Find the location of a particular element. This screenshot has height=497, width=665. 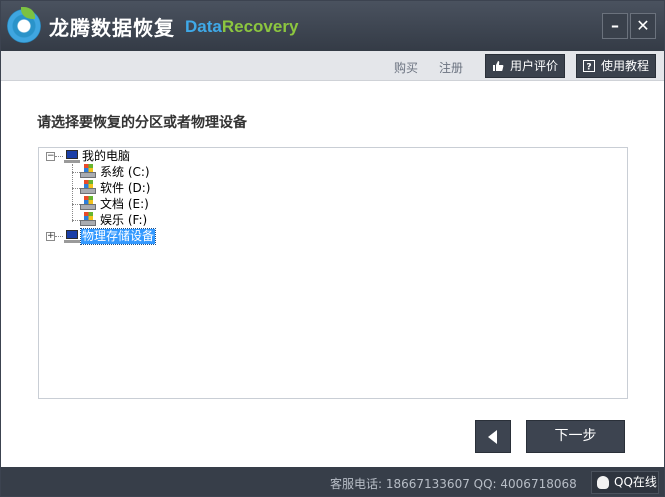

app-logo-icon is located at coordinates (24, 25).